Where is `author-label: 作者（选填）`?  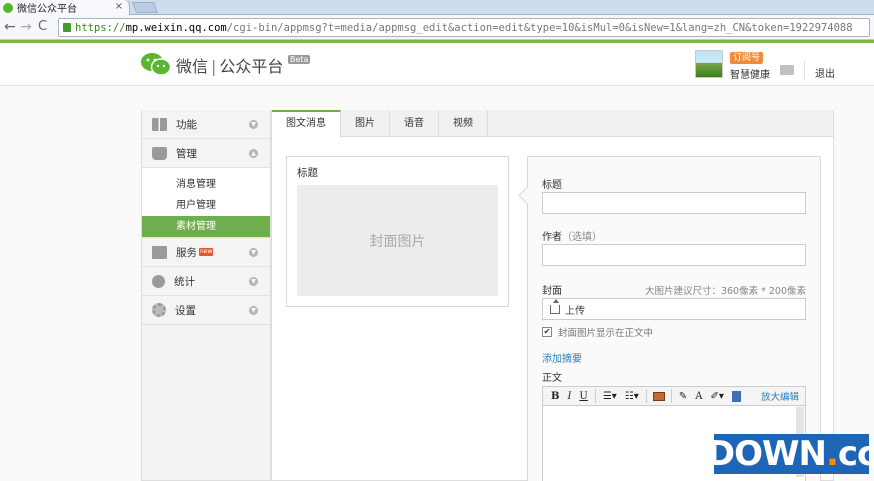
author-label: 作者（选填） is located at coordinates (572, 235).